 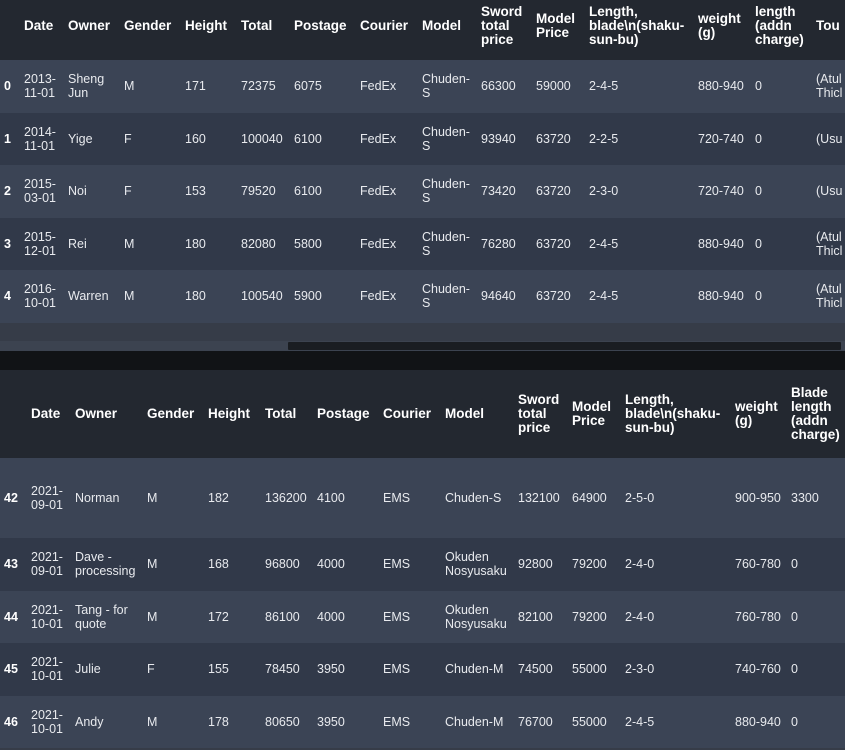 What do you see at coordinates (232, 616) in the screenshot?
I see `table-cell: 172` at bounding box center [232, 616].